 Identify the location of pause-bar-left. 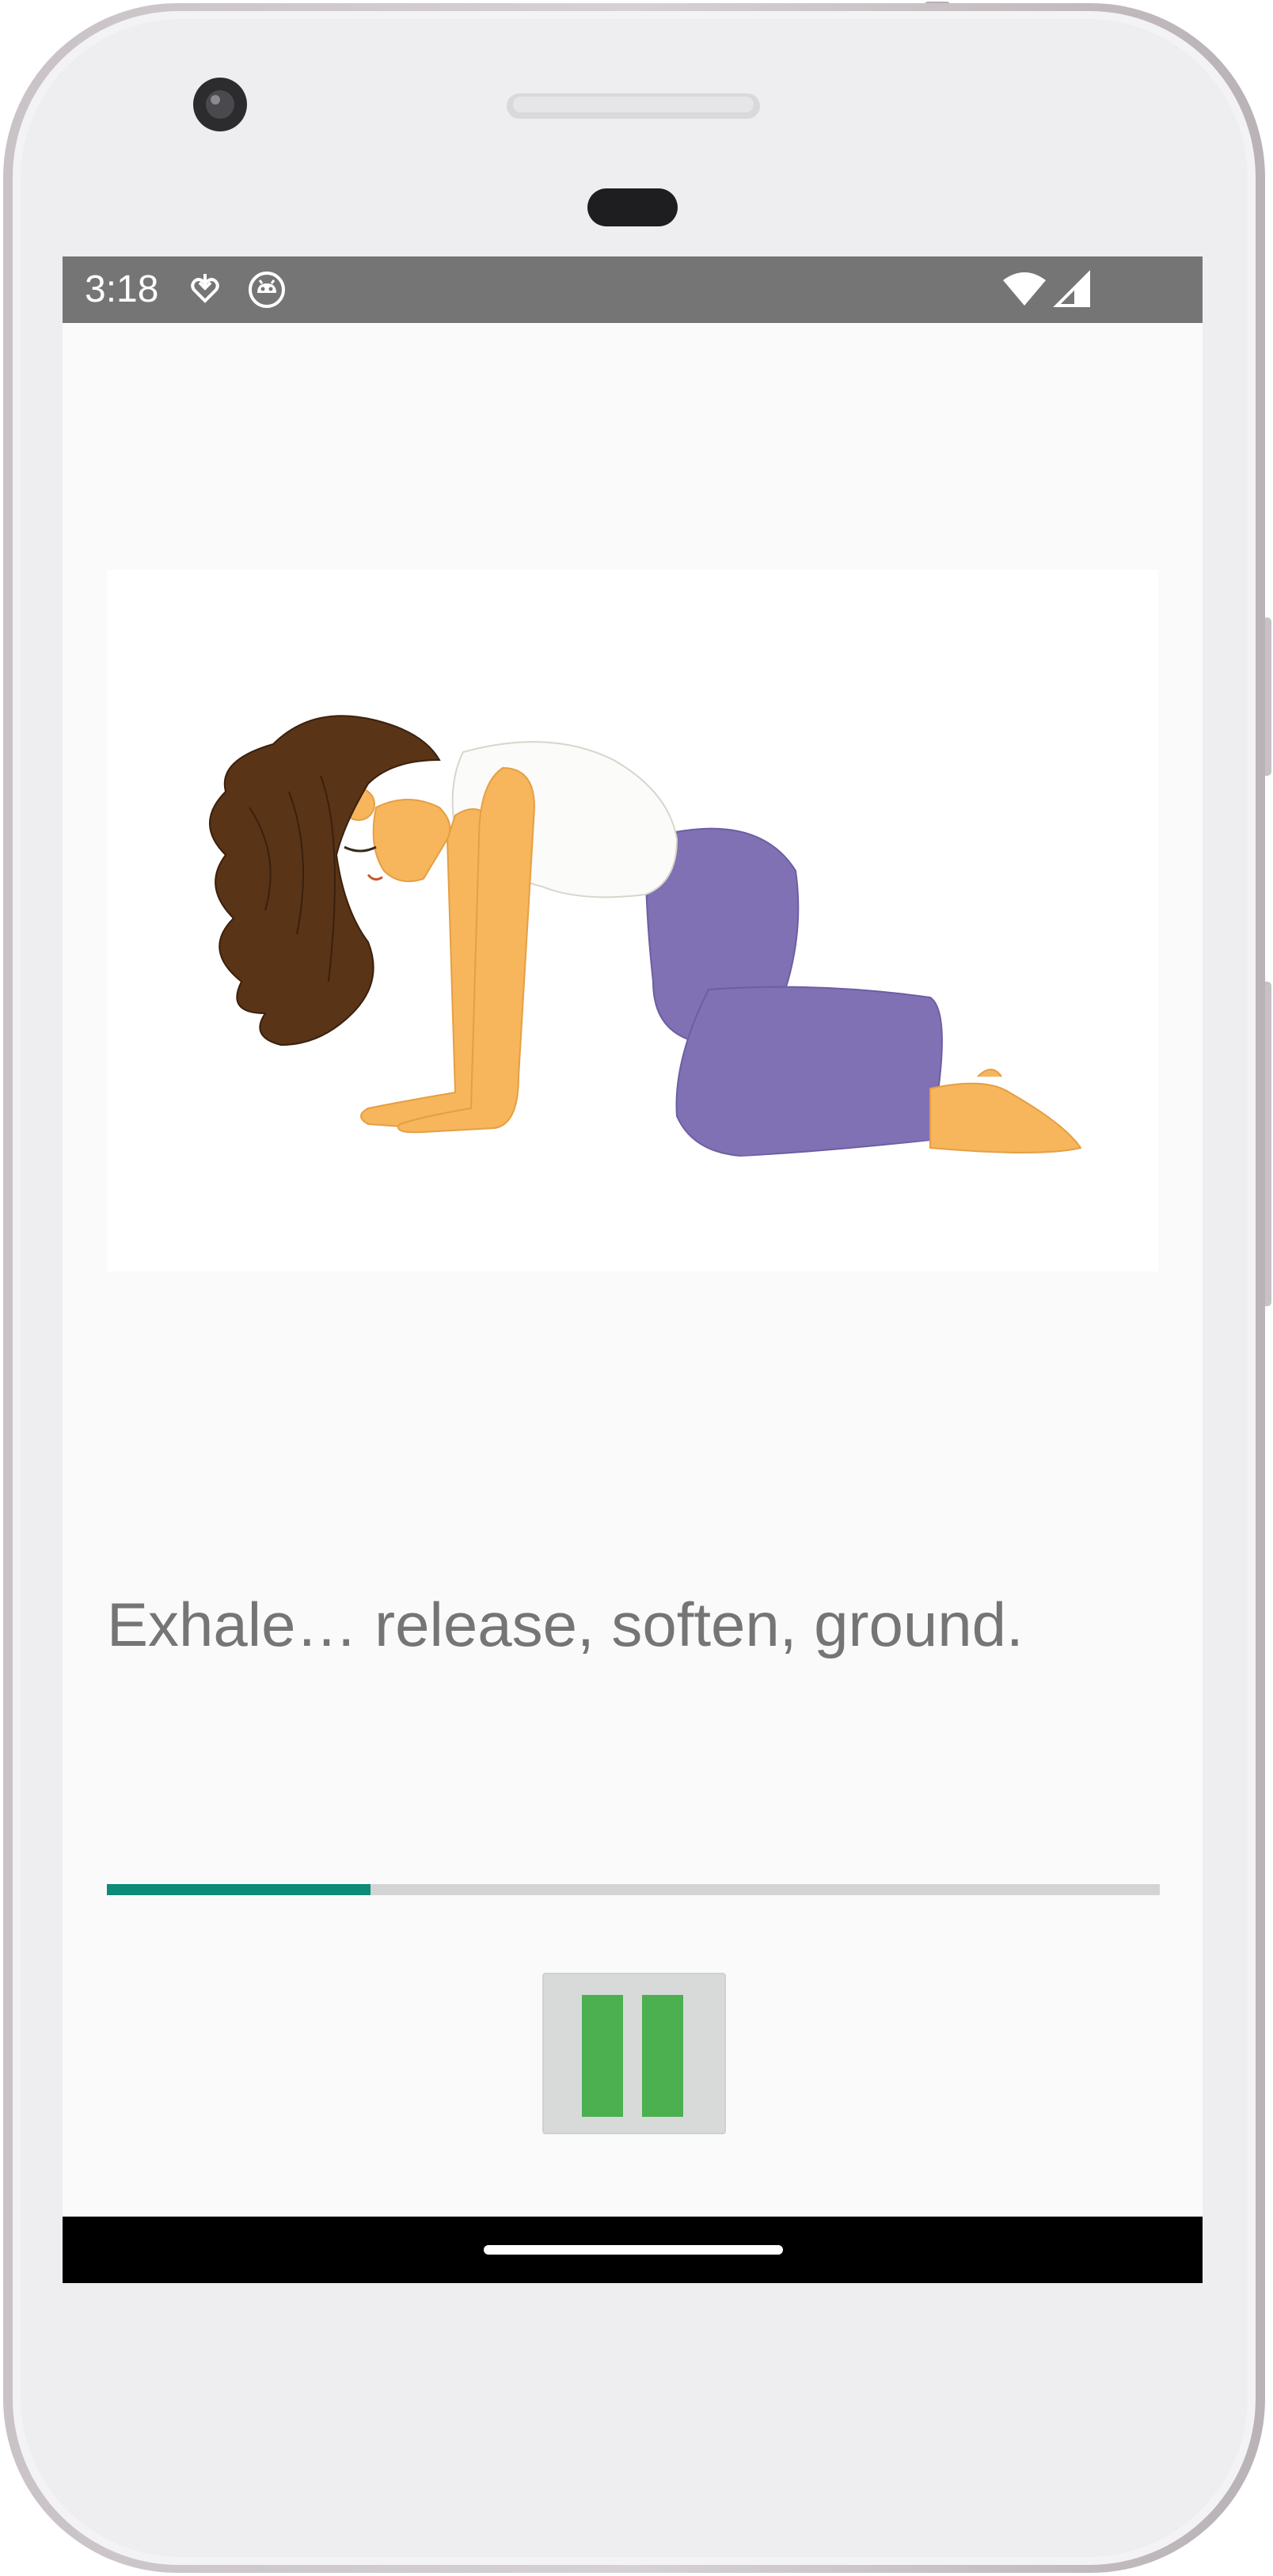
(602, 2056).